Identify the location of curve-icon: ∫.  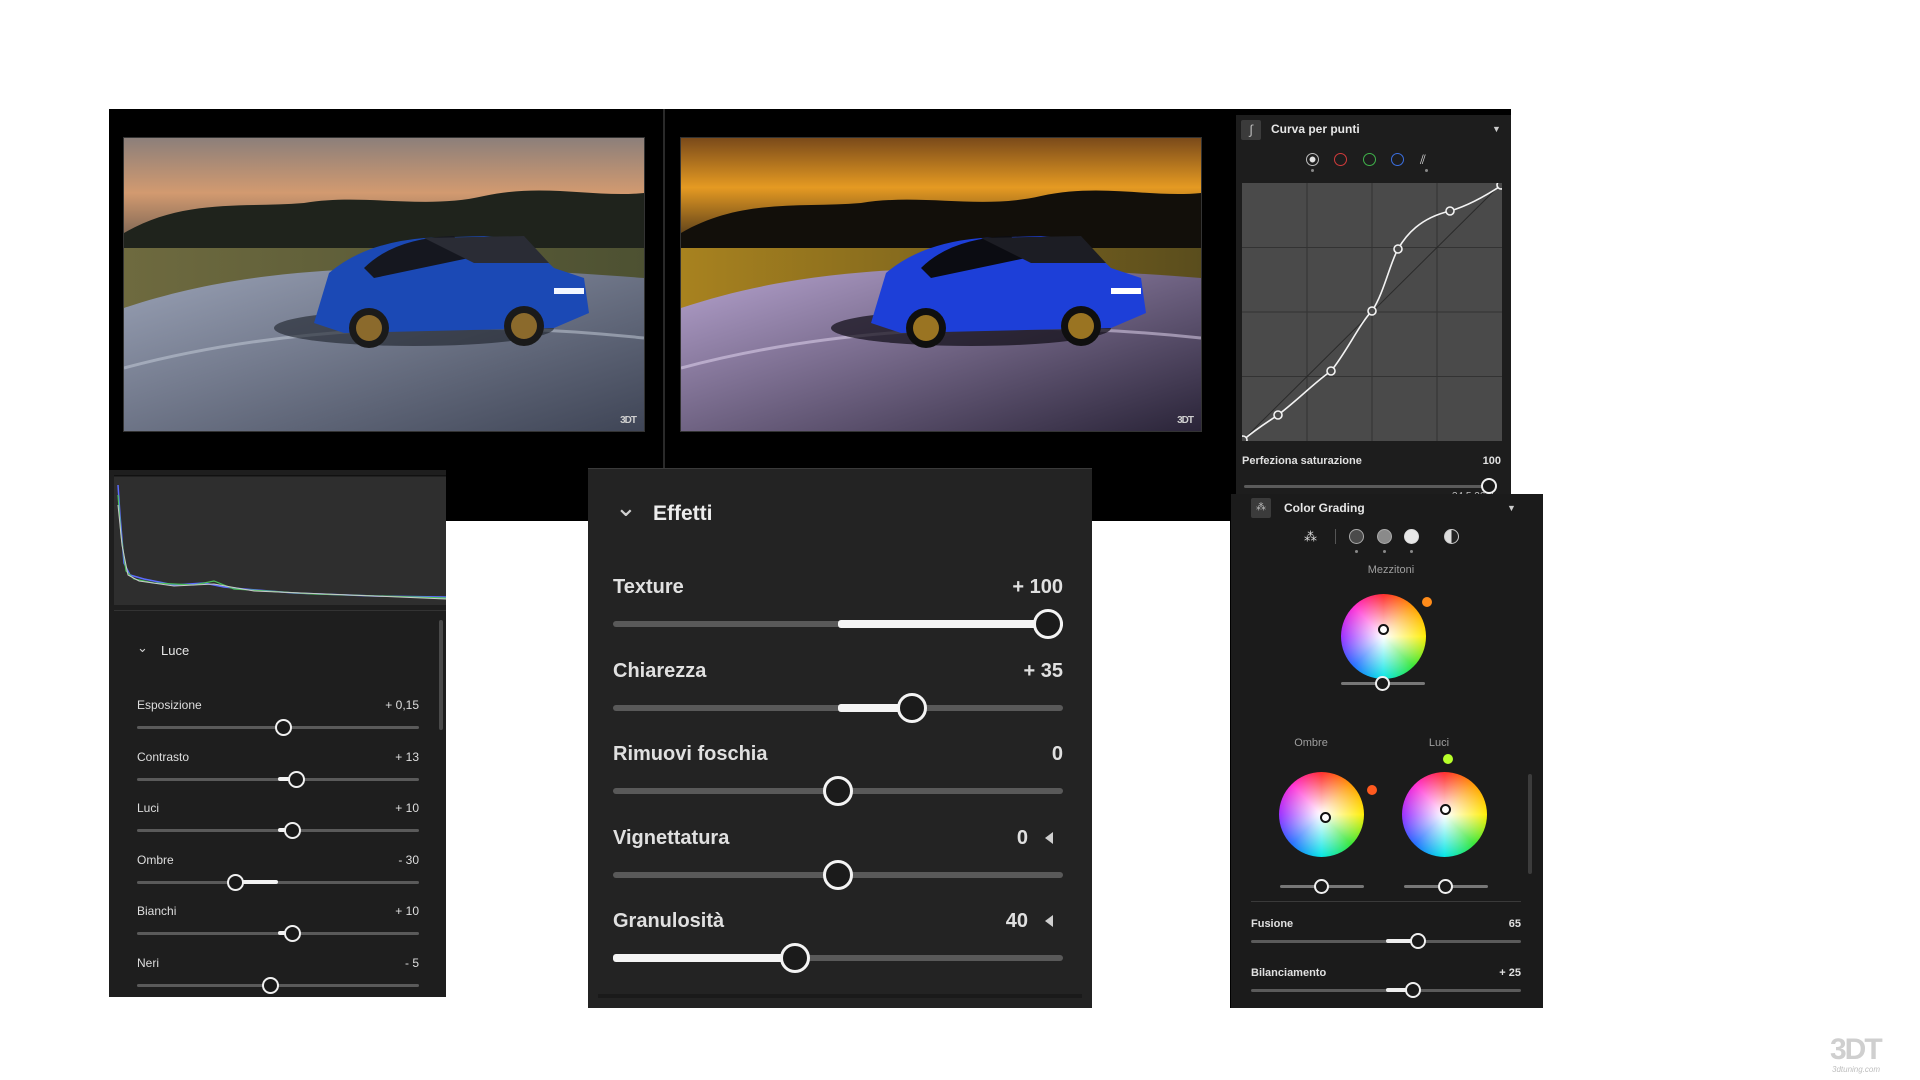
(1251, 130).